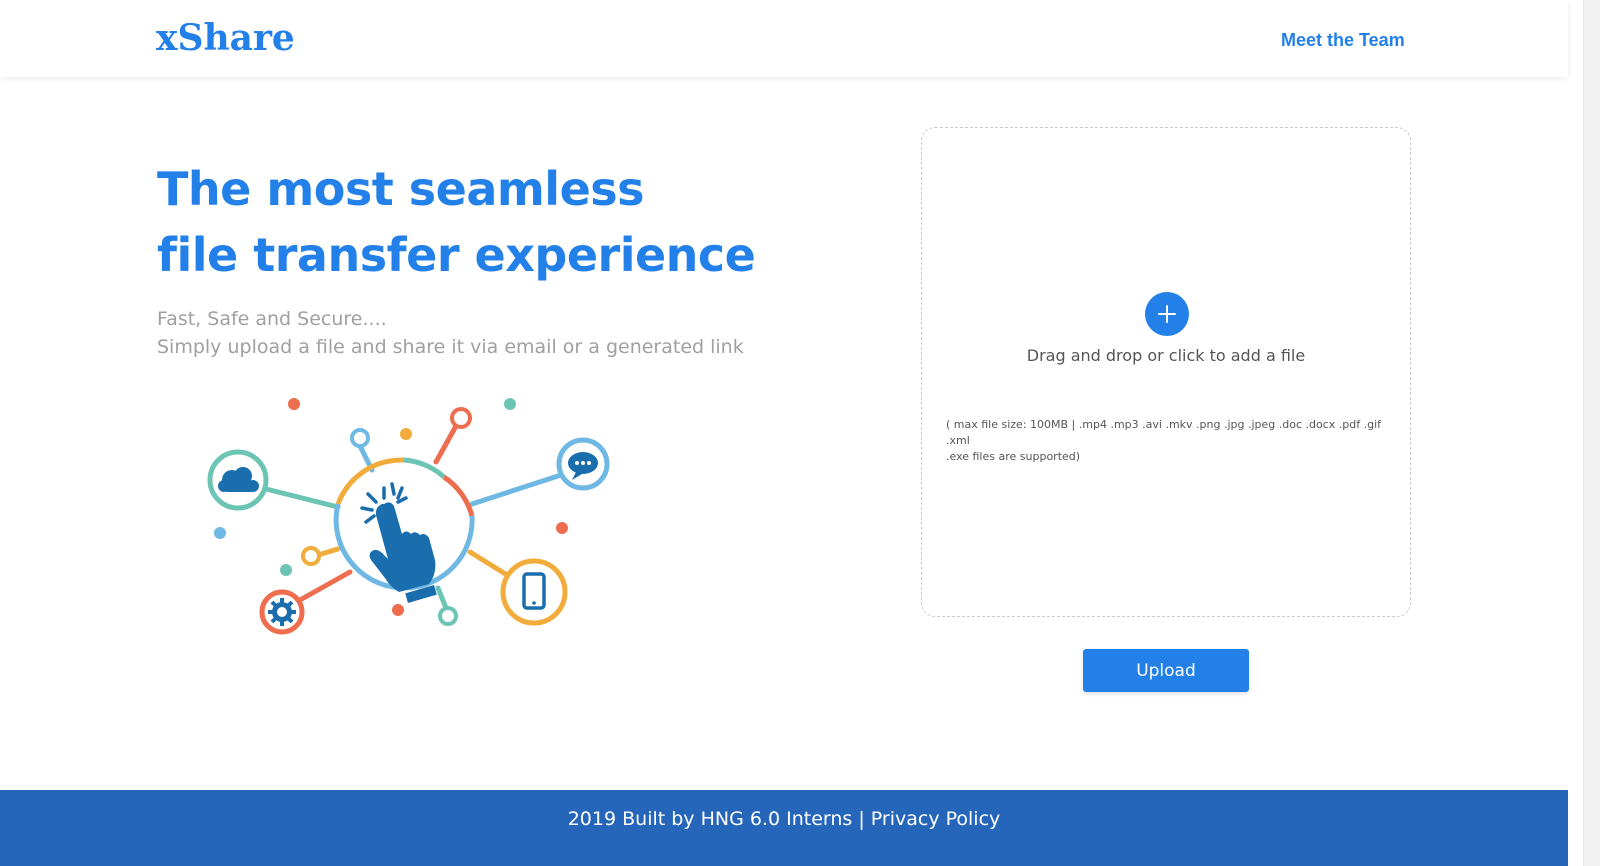  Describe the element at coordinates (784, 38) in the screenshot. I see `navbar: xShare Meet the Team` at that location.